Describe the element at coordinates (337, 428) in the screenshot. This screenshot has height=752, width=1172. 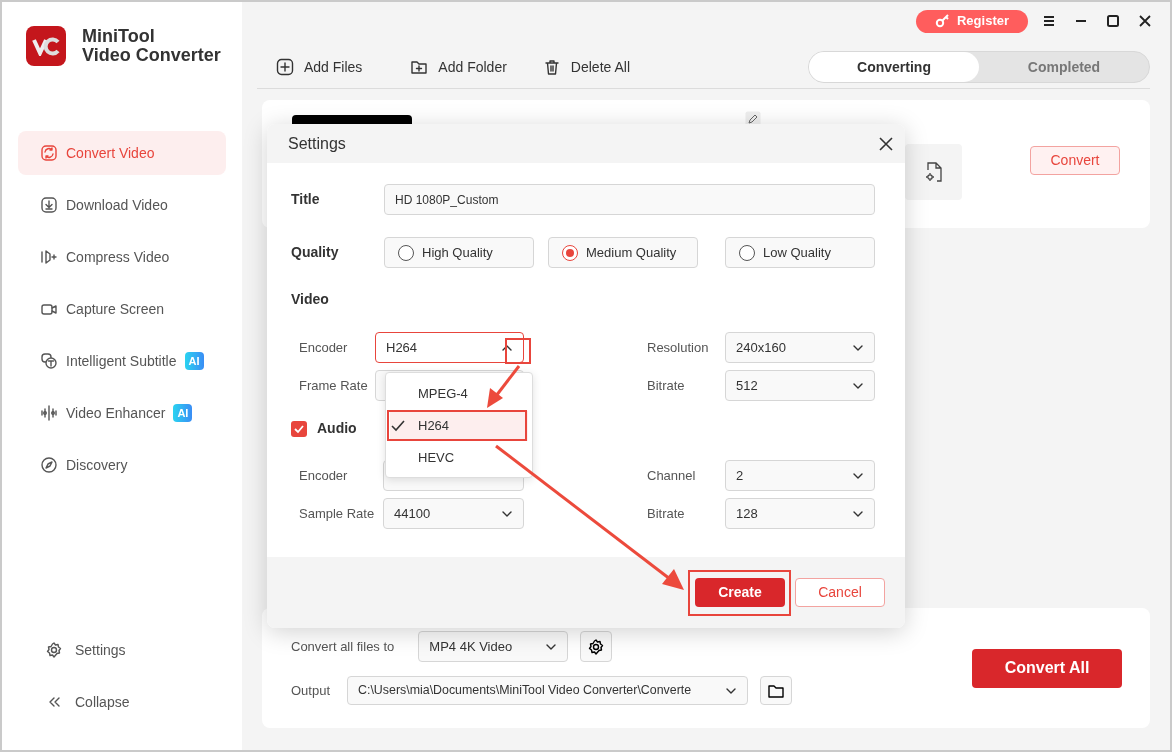
I see `audio-label: Audio` at that location.